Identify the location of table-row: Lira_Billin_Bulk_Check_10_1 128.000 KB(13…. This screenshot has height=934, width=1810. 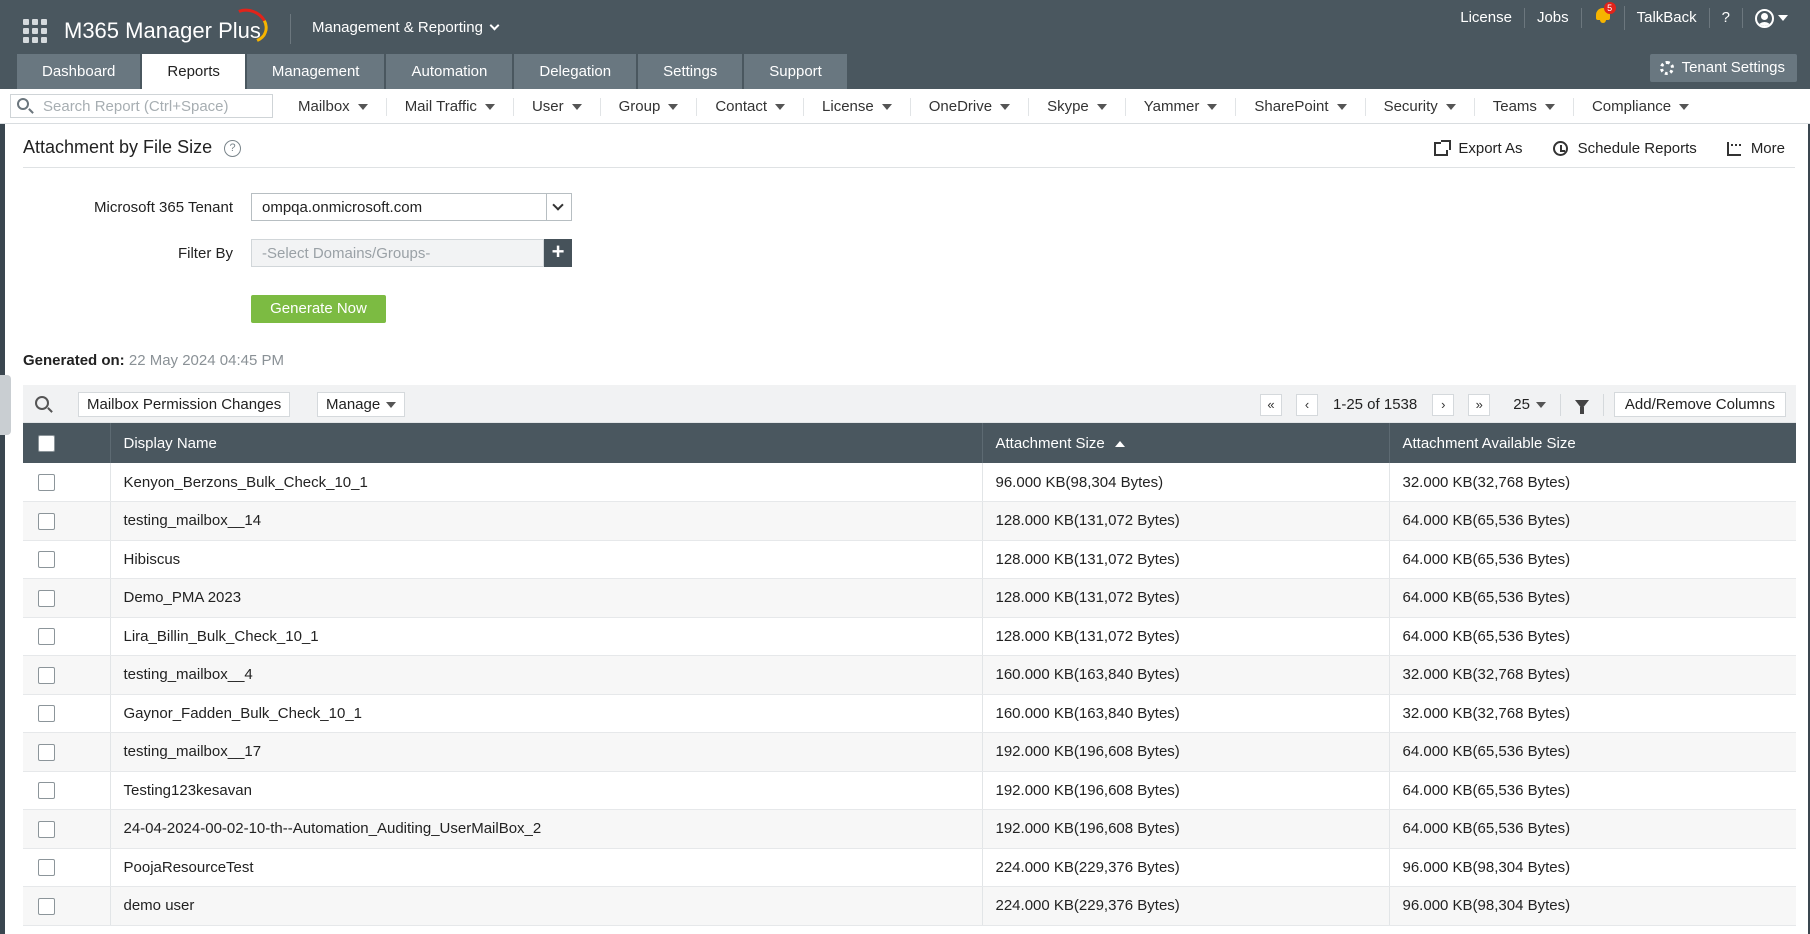
(909, 636).